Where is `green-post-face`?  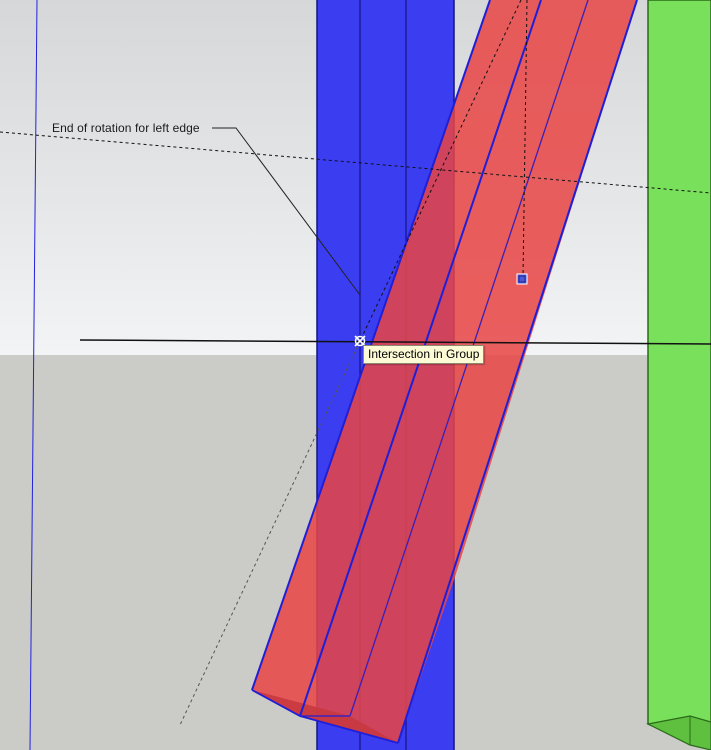 green-post-face is located at coordinates (679, 375).